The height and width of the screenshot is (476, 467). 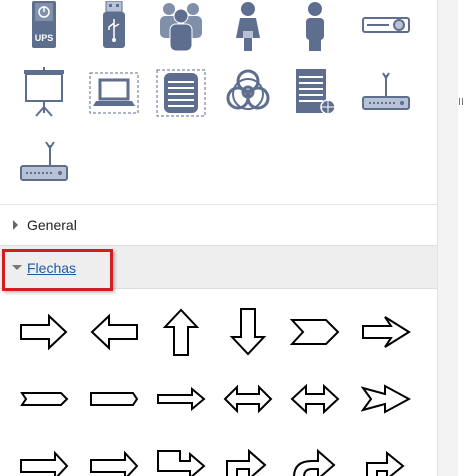 What do you see at coordinates (15, 225) in the screenshot?
I see `expand-right-icon` at bounding box center [15, 225].